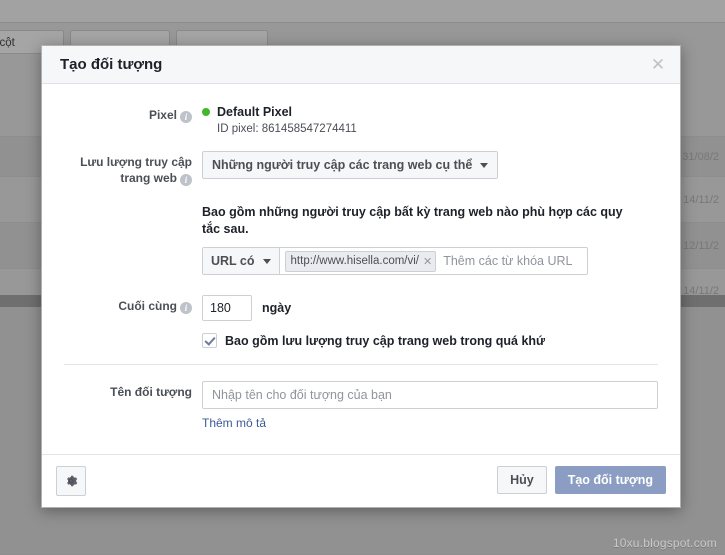  I want to click on dialog-footer: Hủy Tạo đối tượng, so click(361, 480).